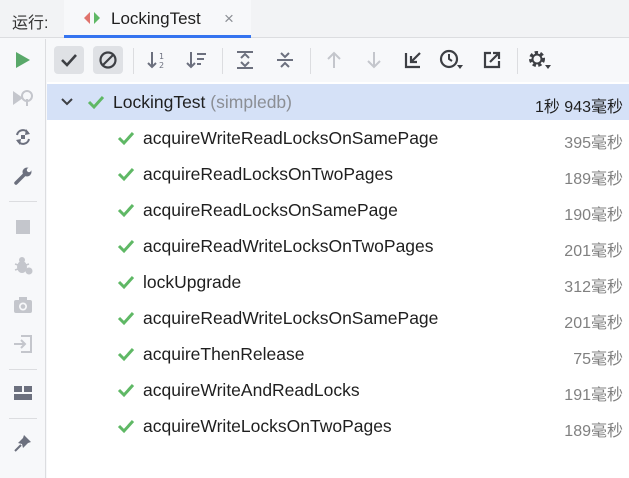 This screenshot has width=629, height=478. What do you see at coordinates (270, 210) in the screenshot?
I see `test-name: acquireReadLocksOnSamePage` at bounding box center [270, 210].